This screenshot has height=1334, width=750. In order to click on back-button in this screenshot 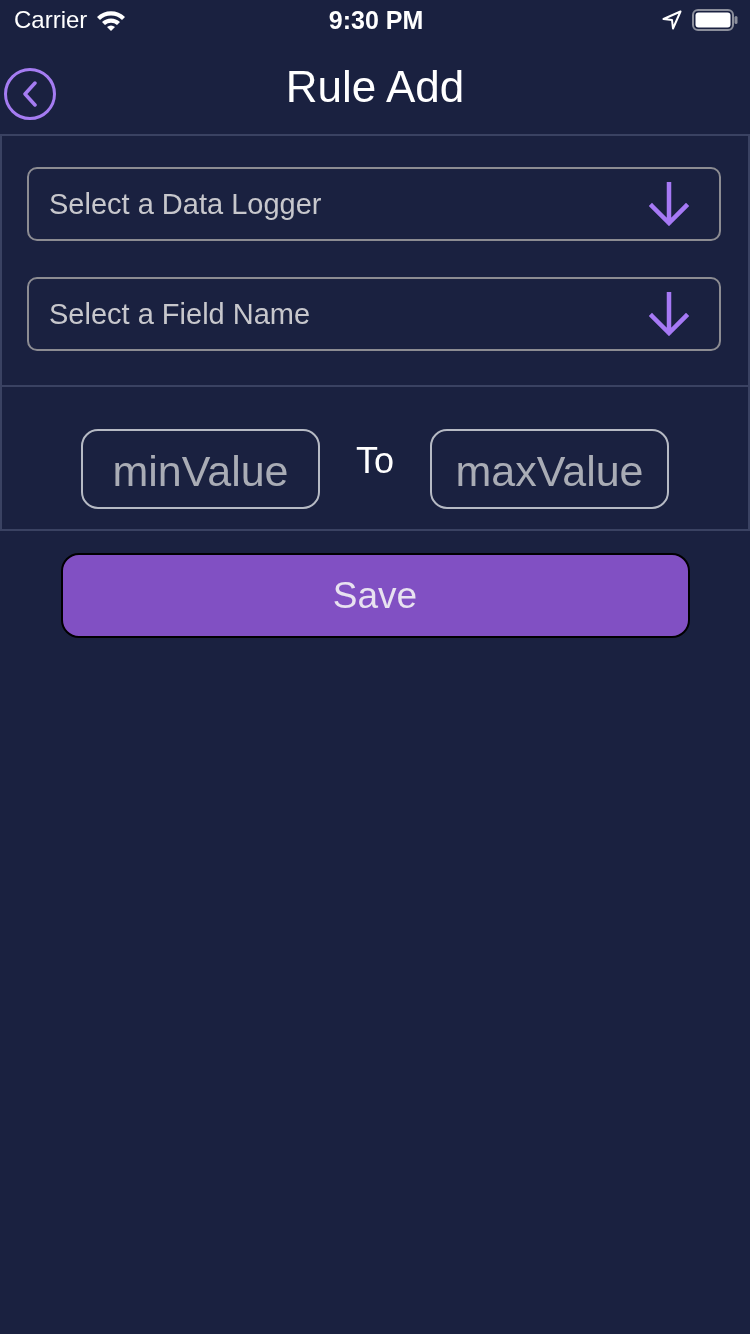, I will do `click(30, 94)`.